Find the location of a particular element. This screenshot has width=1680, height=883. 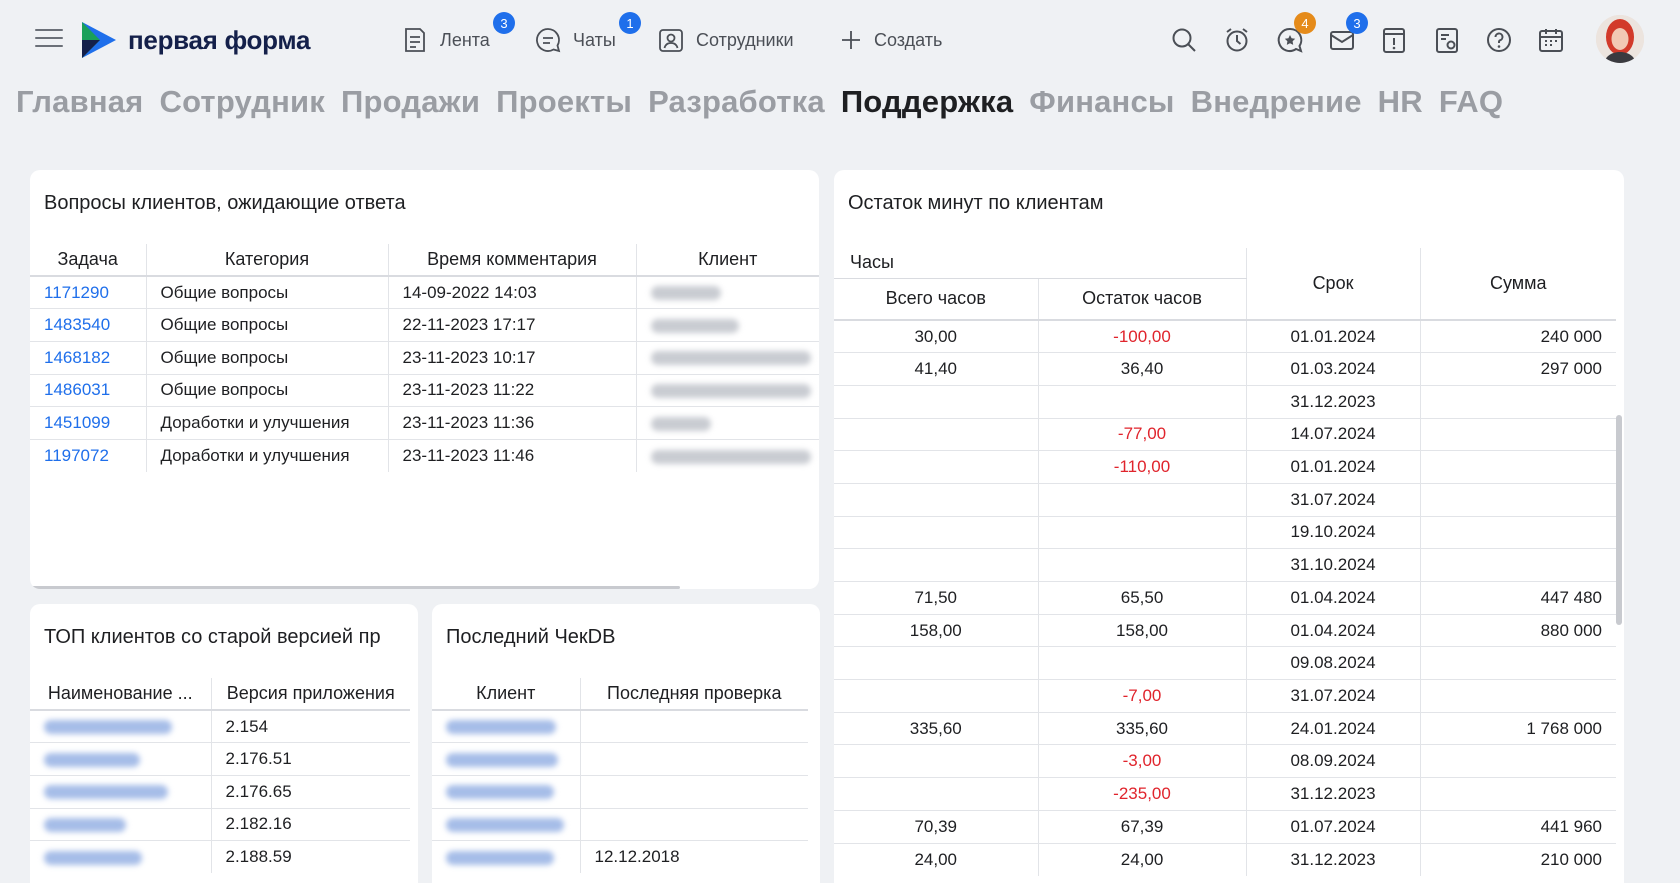

tab-projects: Проекты is located at coordinates (564, 108).